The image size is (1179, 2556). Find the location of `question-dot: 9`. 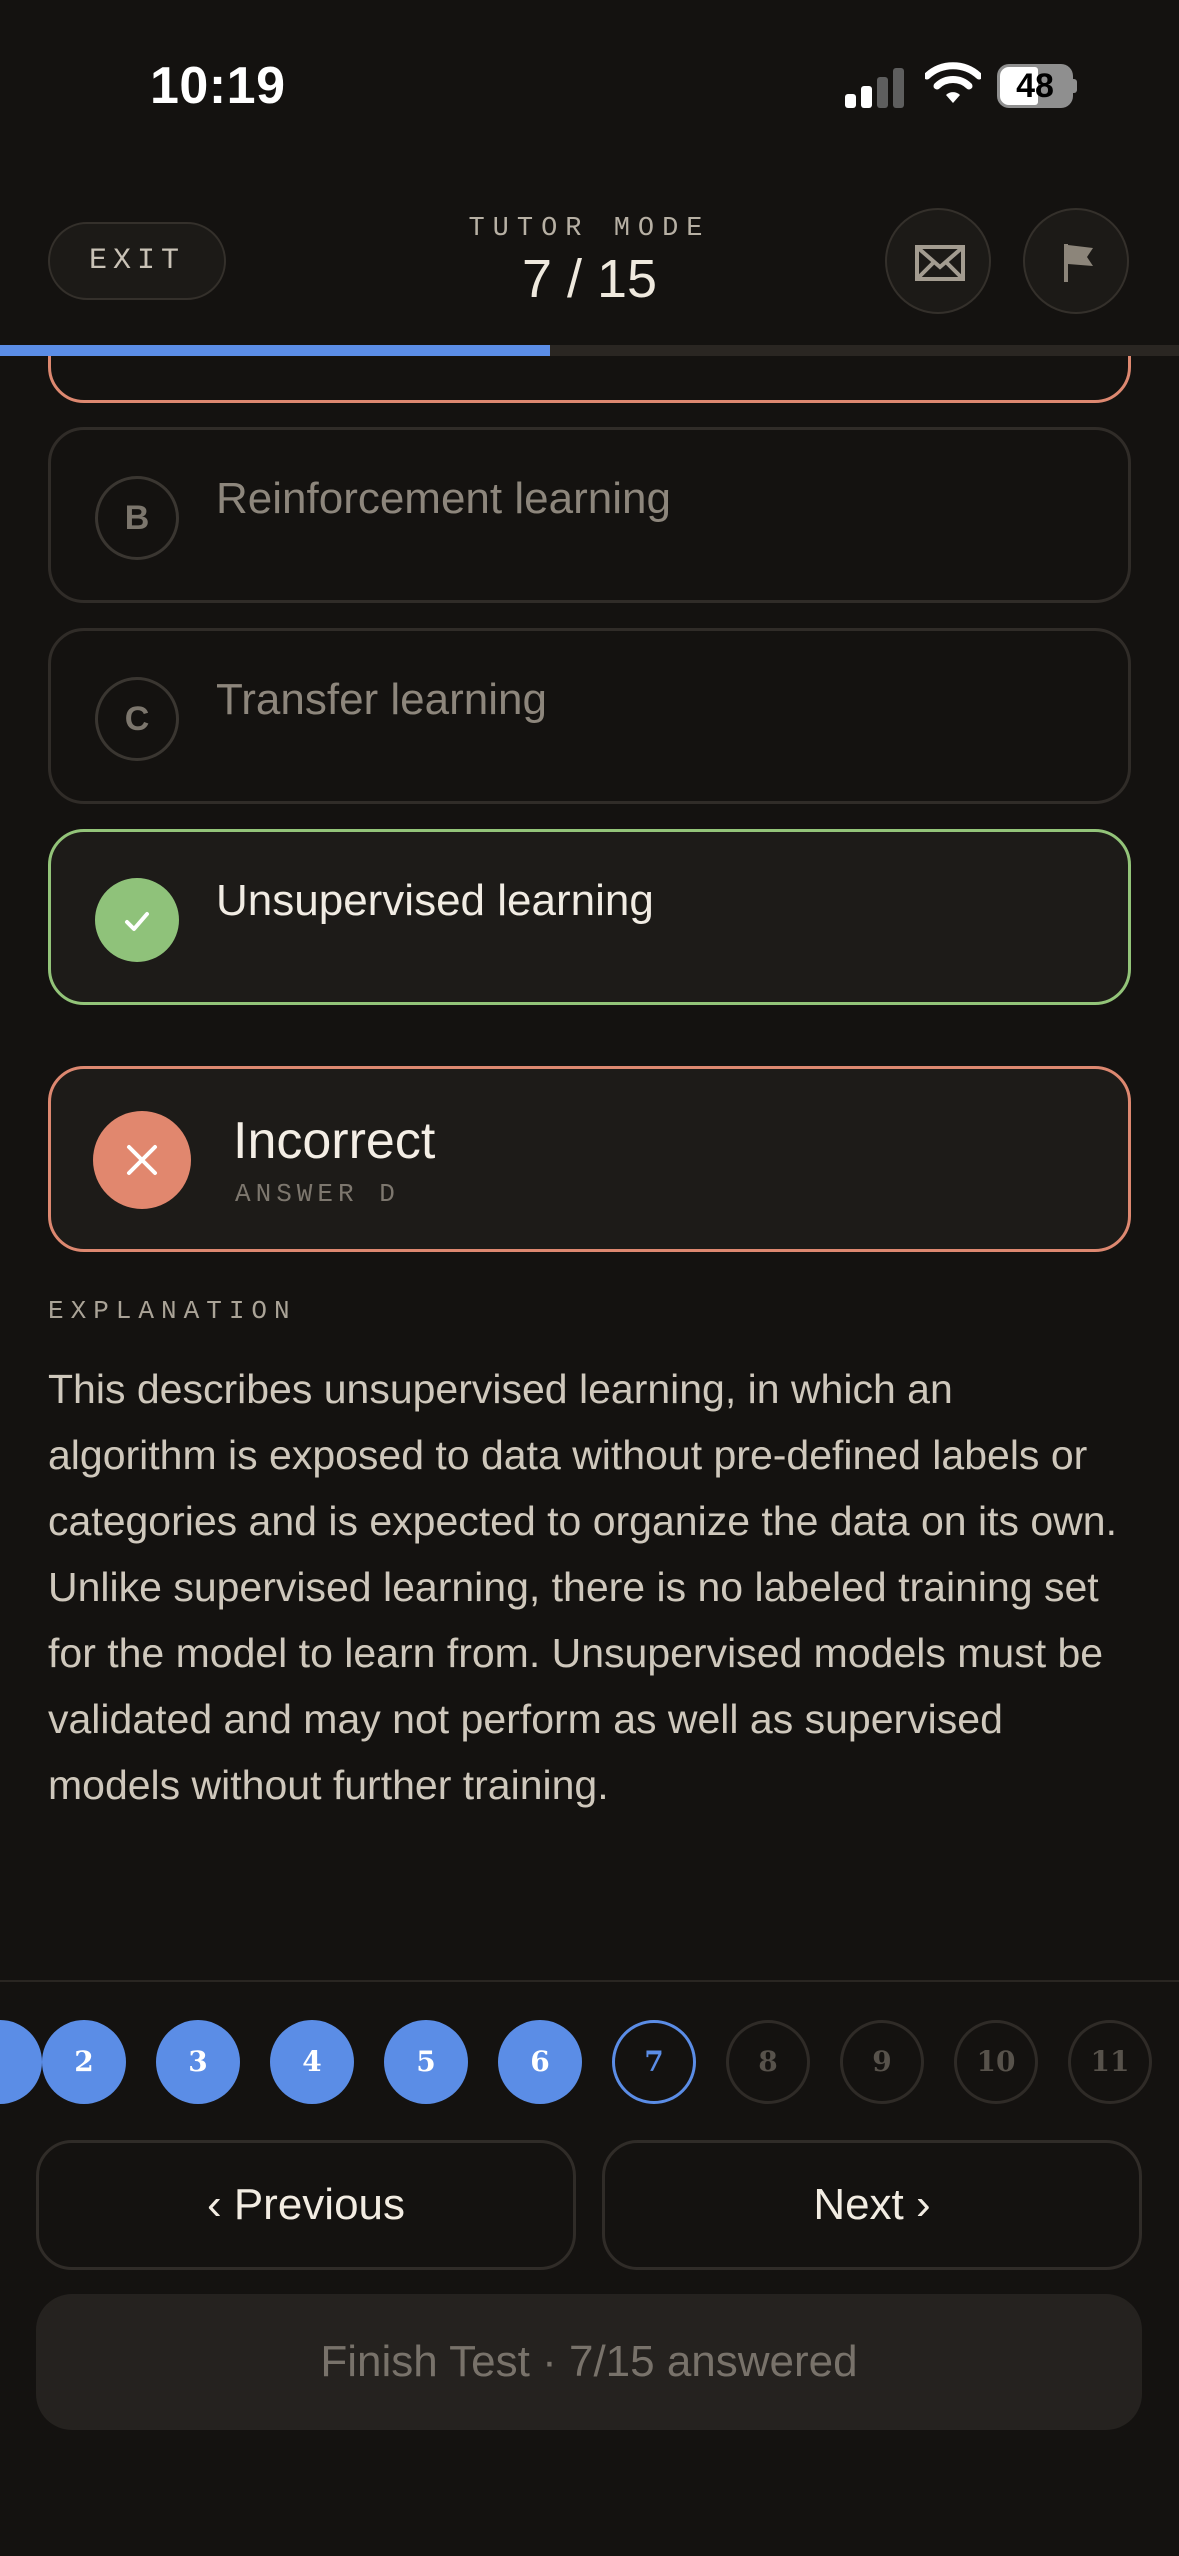

question-dot: 9 is located at coordinates (882, 2062).